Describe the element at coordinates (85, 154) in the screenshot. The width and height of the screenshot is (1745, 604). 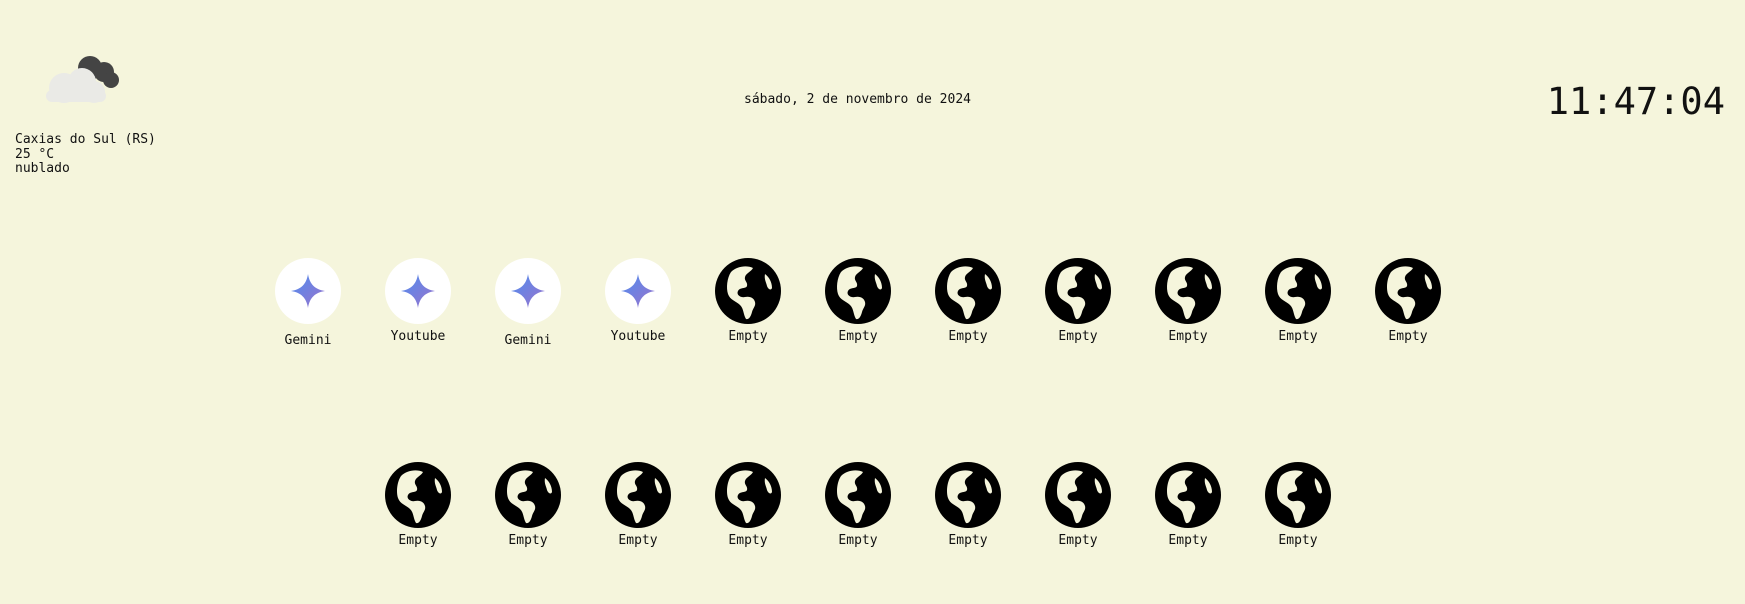
I see `weather-info: Caxias do Sul (RS) 25 °C nublado` at that location.